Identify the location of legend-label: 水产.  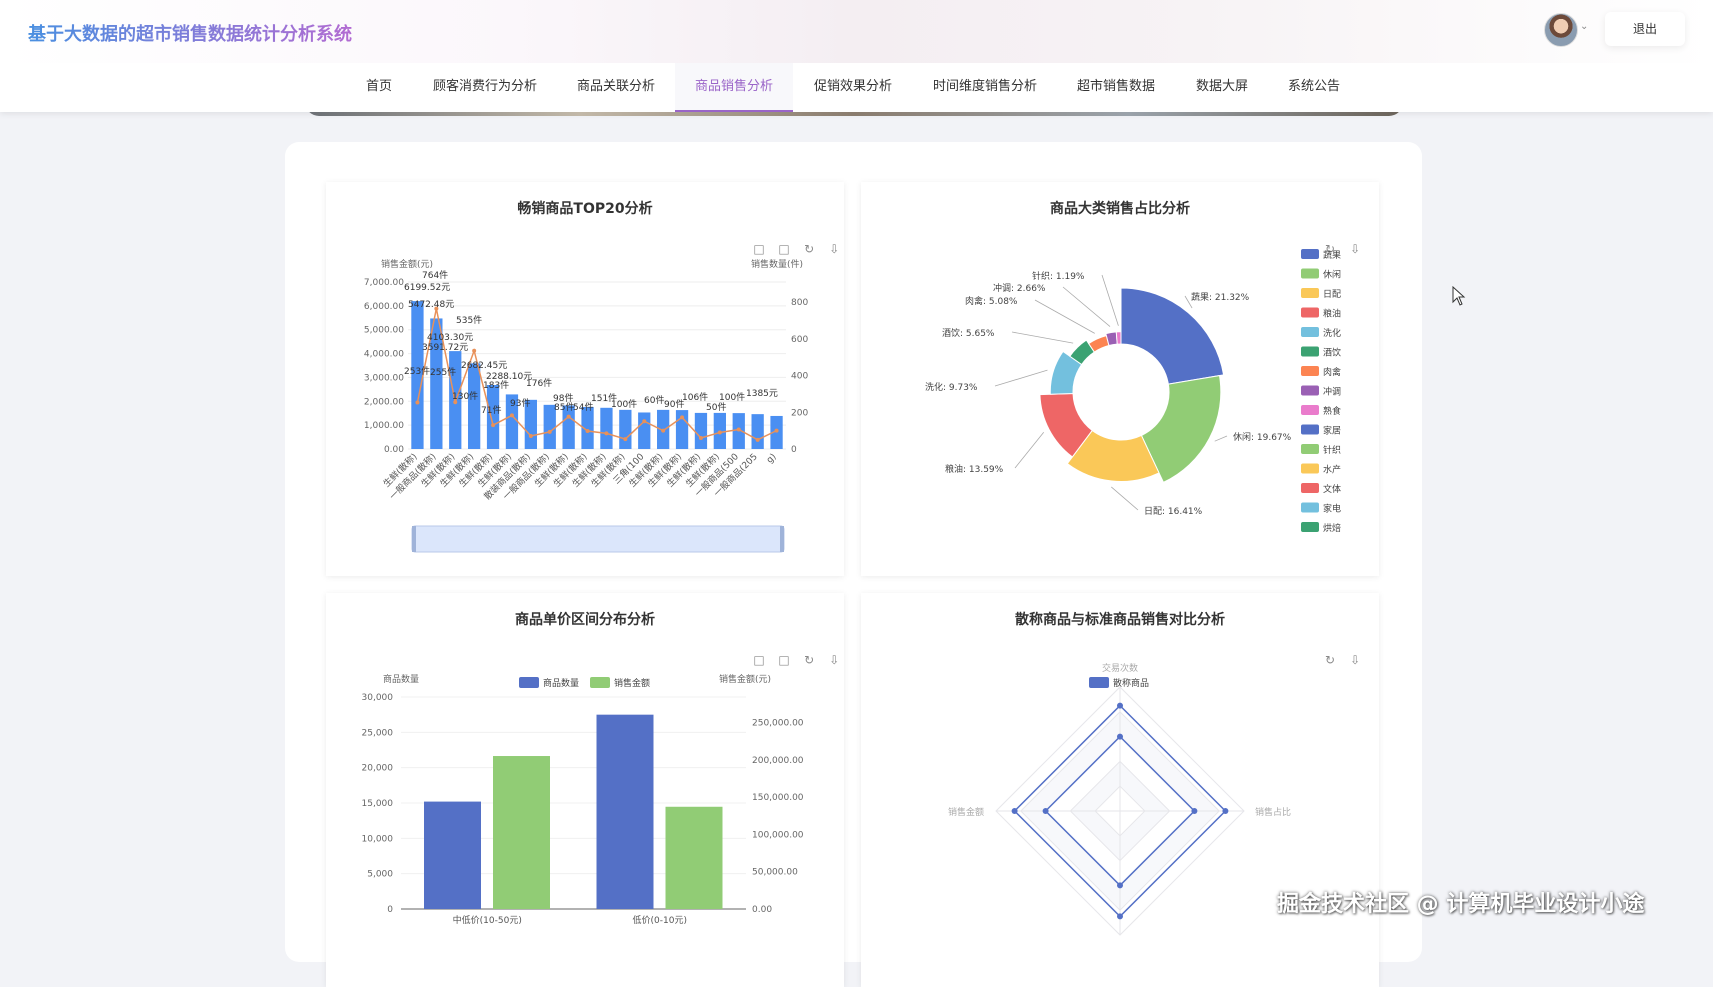
(1332, 470).